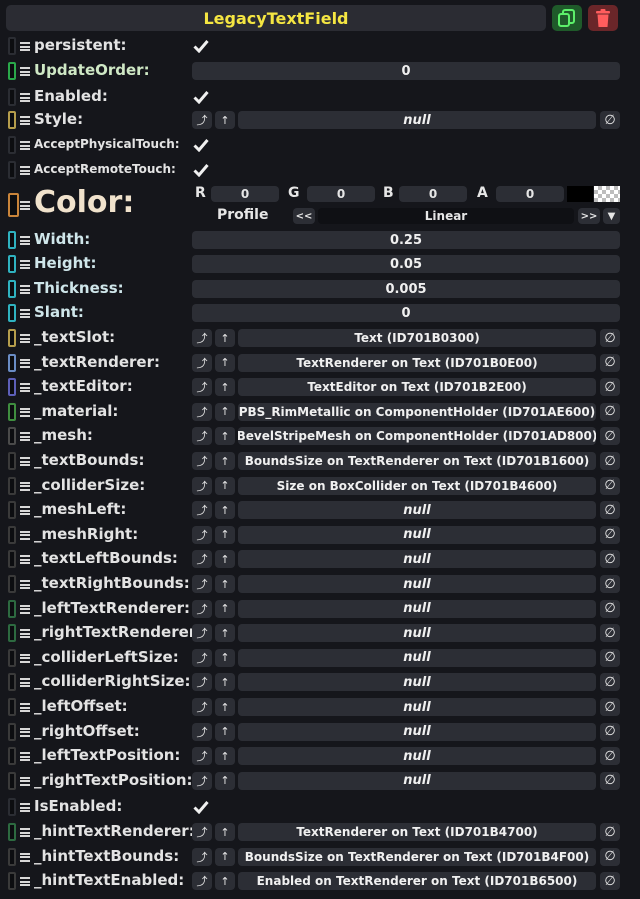  What do you see at coordinates (580, 194) in the screenshot?
I see `color-swatch-solid` at bounding box center [580, 194].